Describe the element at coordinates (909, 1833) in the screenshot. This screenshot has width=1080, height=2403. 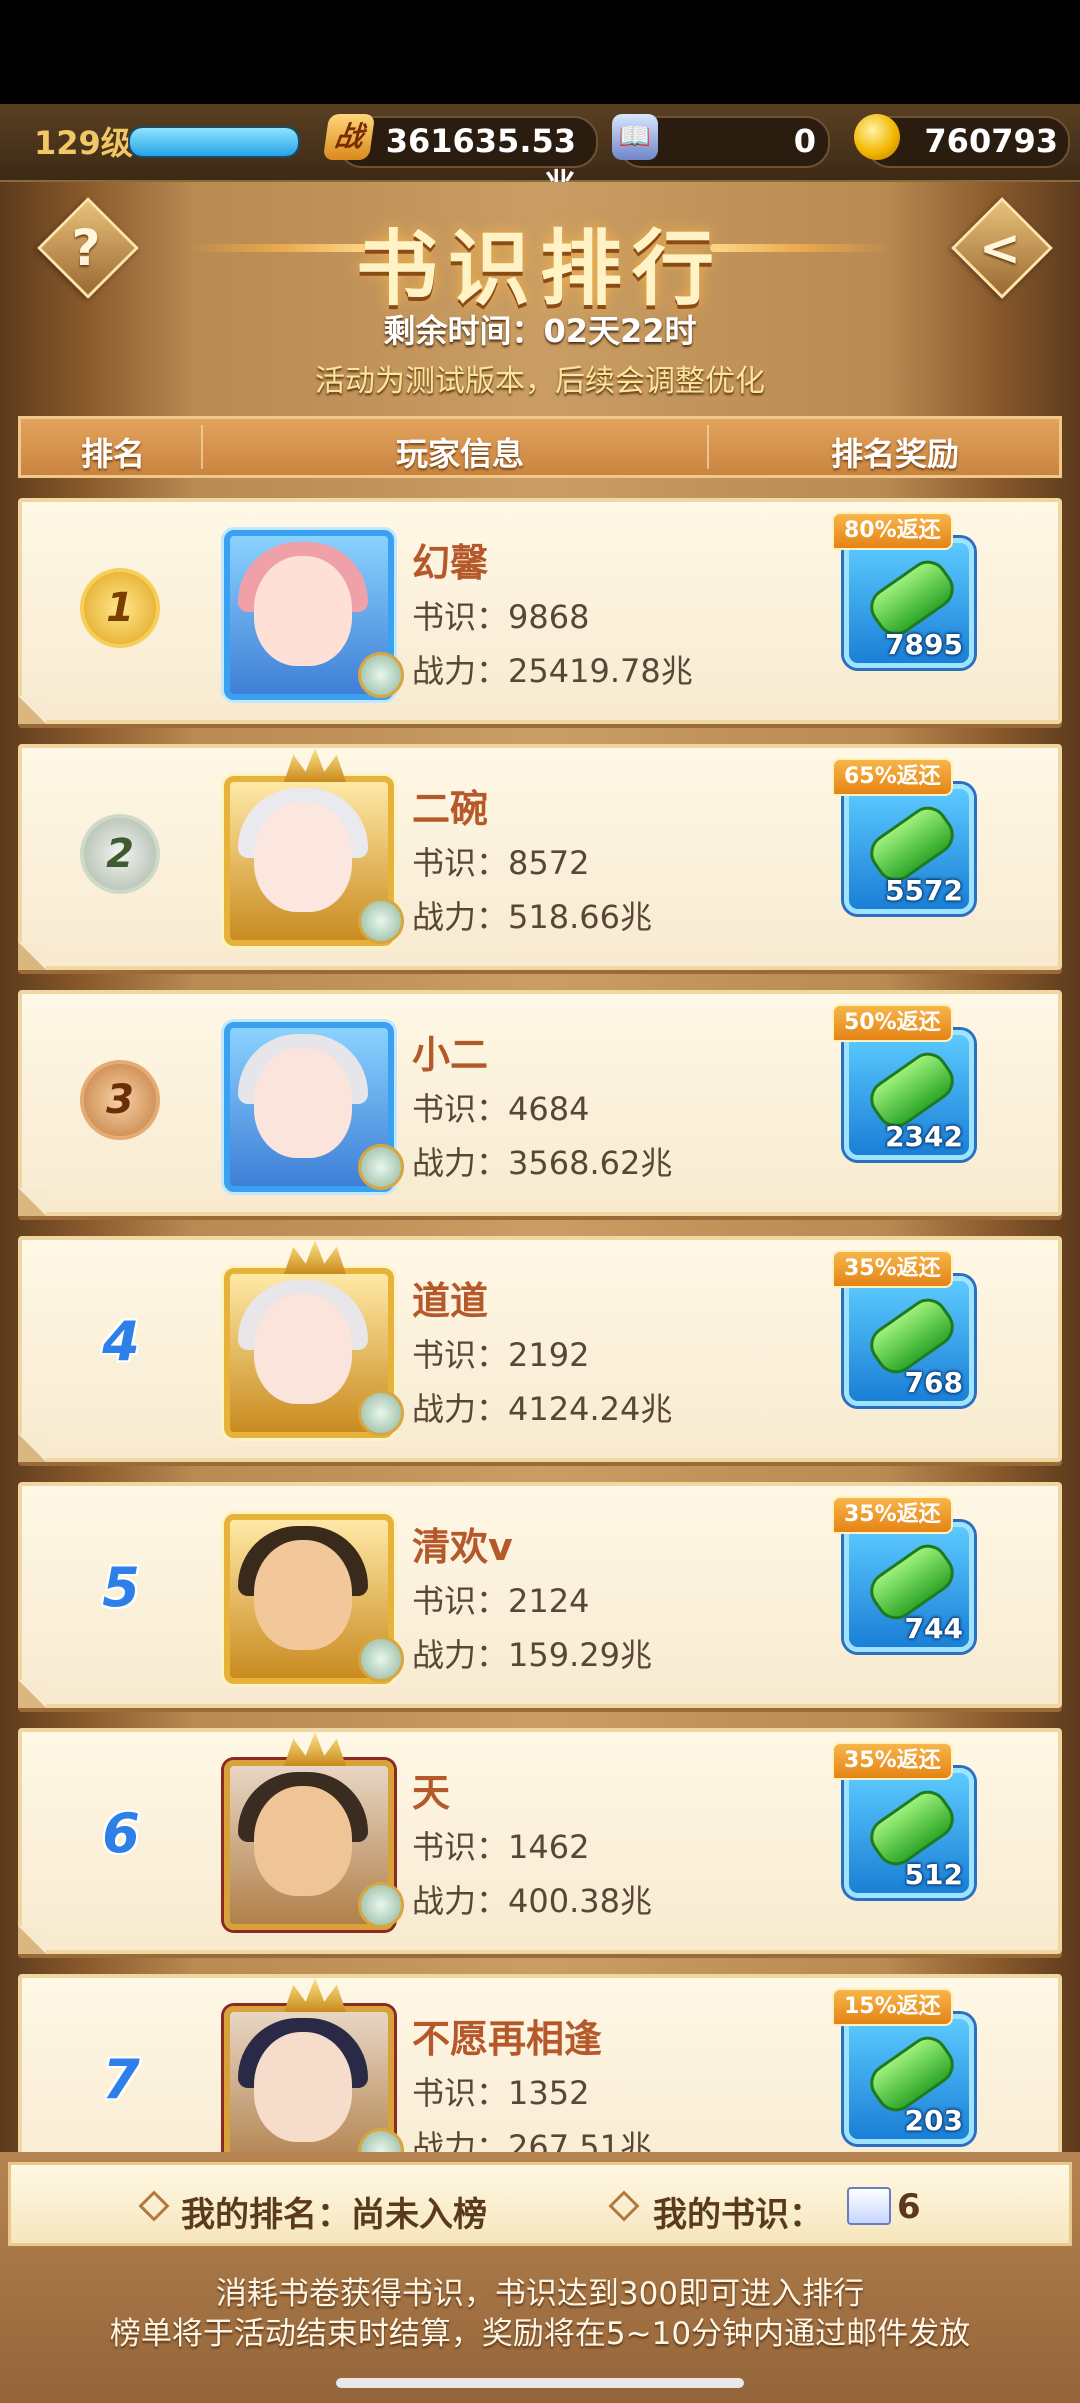
I see `reward-item: 512` at that location.